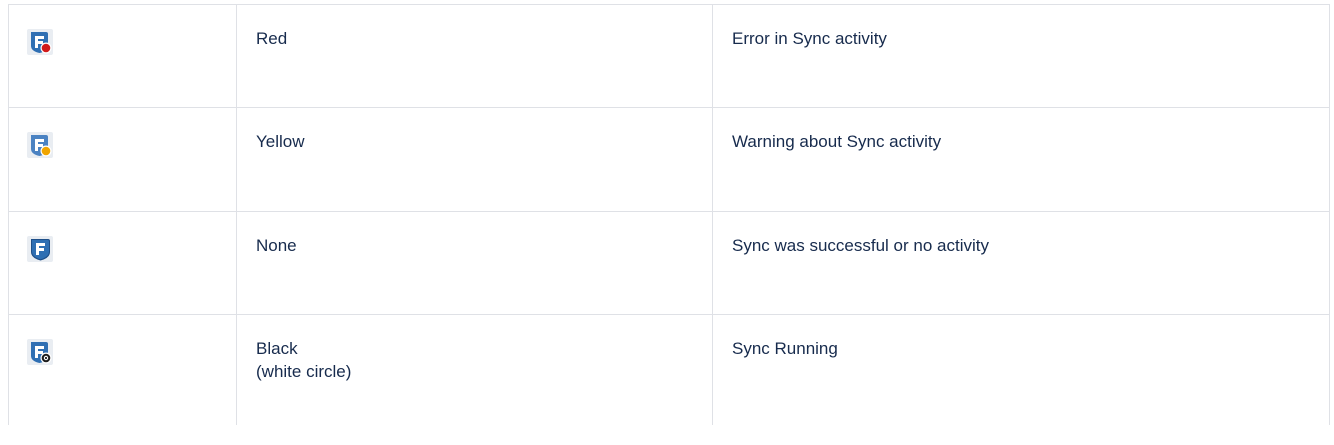  I want to click on description-text: Sync Running, so click(785, 348).